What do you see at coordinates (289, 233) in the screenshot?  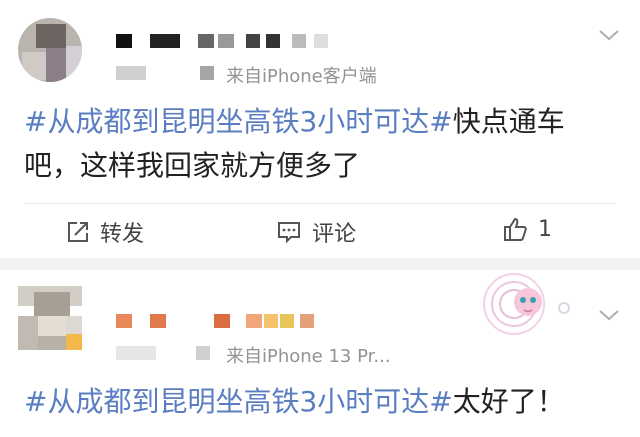 I see `comment-icon` at bounding box center [289, 233].